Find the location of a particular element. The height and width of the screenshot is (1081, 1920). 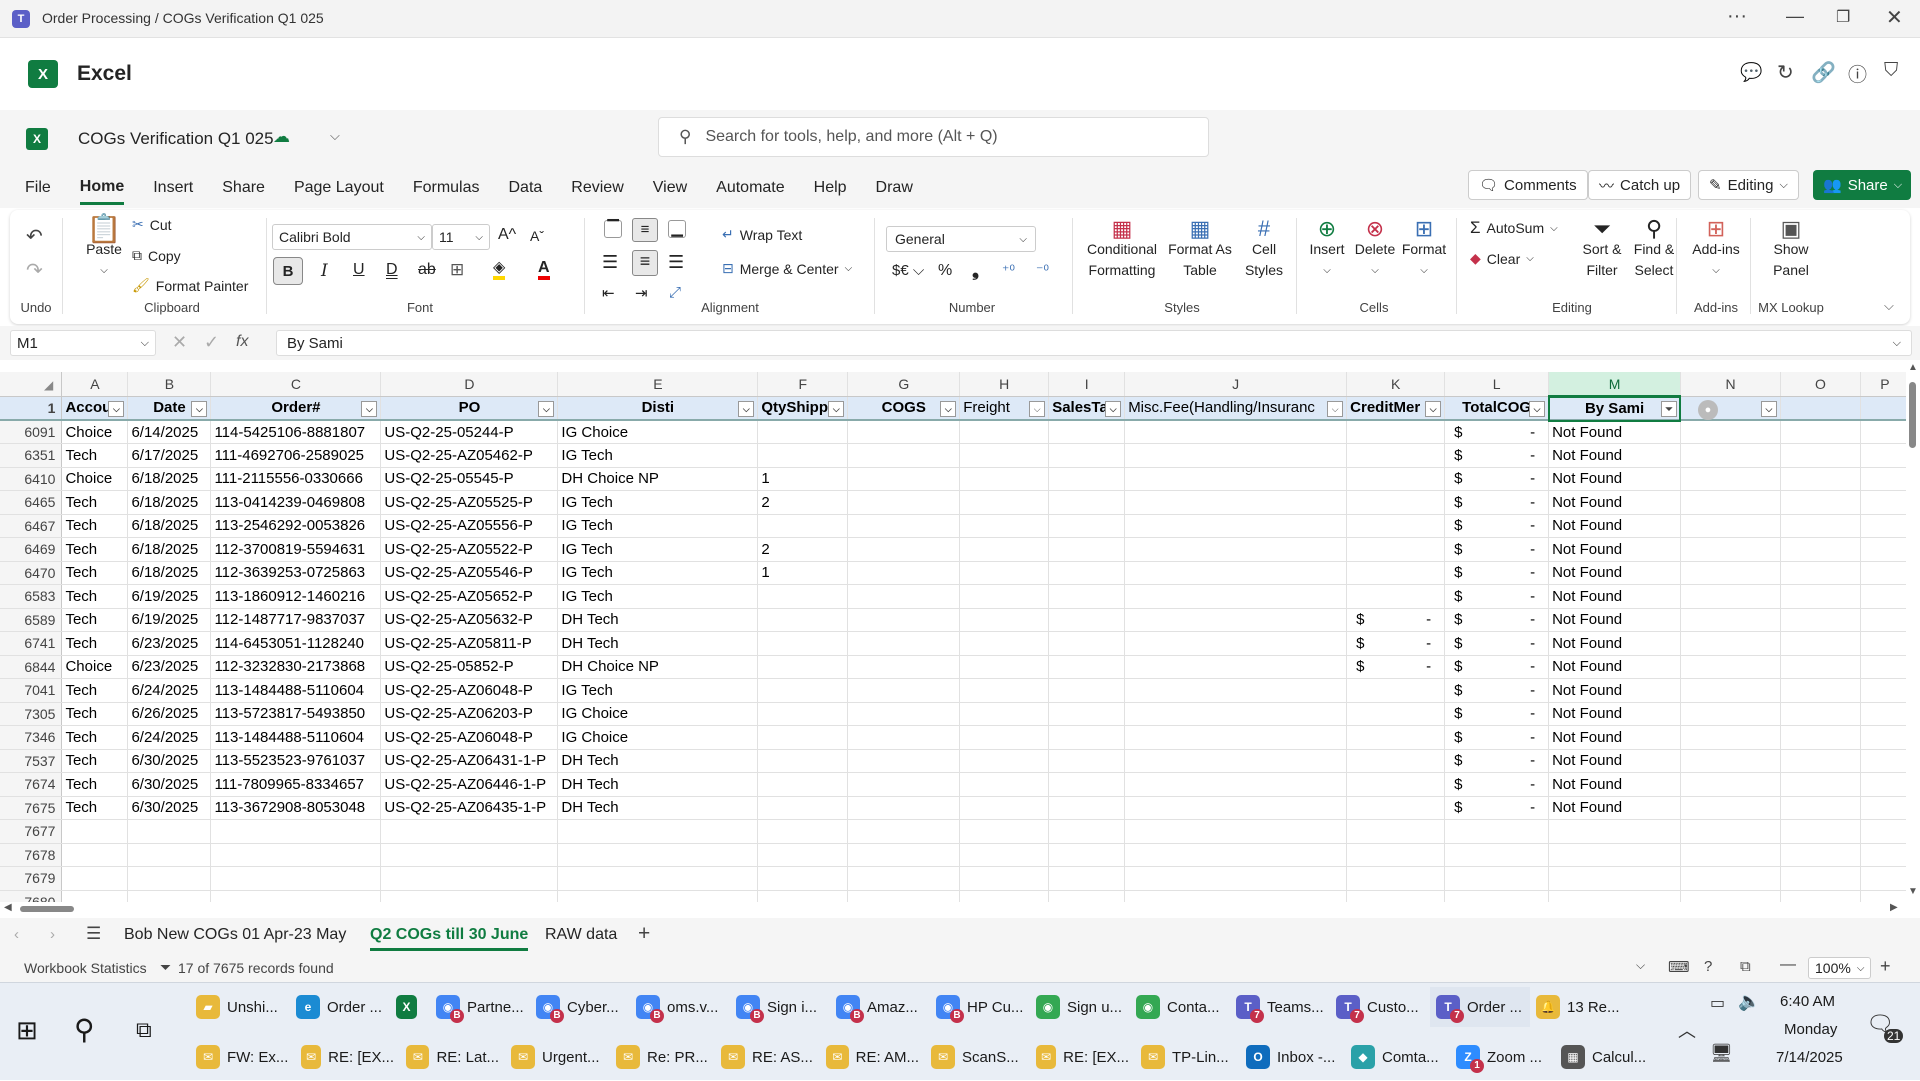

tab-draw: Draw is located at coordinates (894, 188).